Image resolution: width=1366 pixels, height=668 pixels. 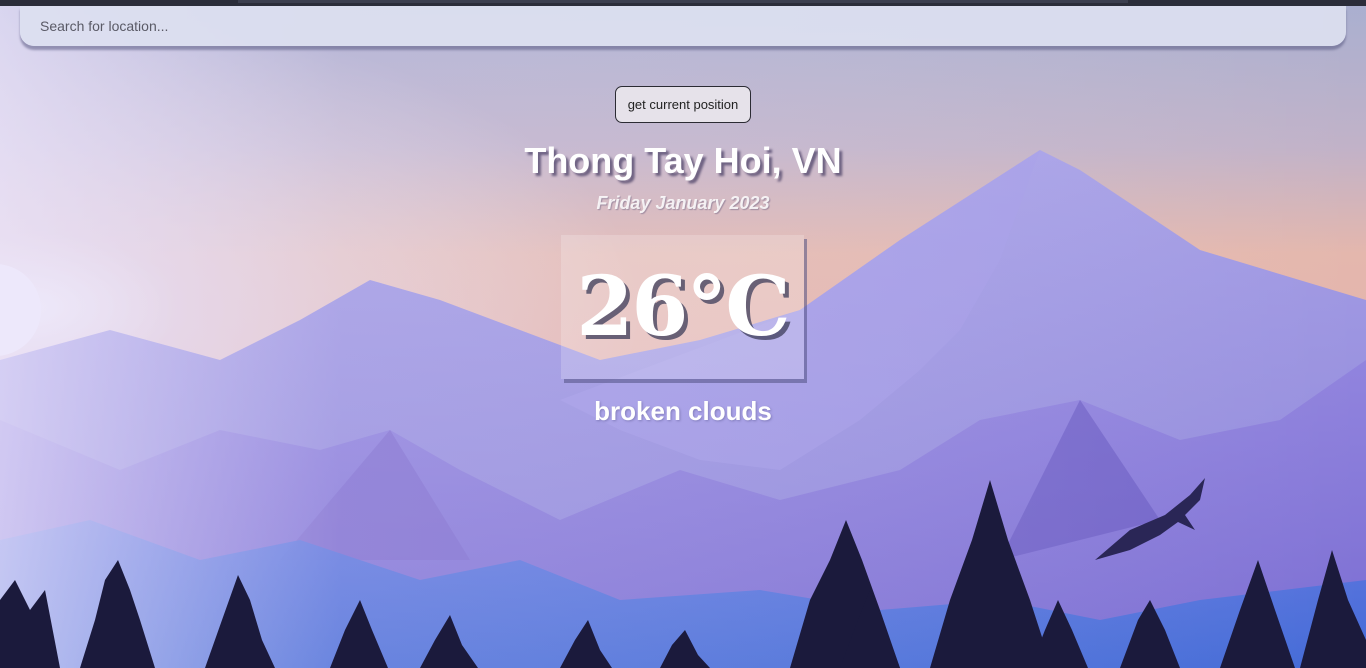 I want to click on search-input, so click(x=683, y=26).